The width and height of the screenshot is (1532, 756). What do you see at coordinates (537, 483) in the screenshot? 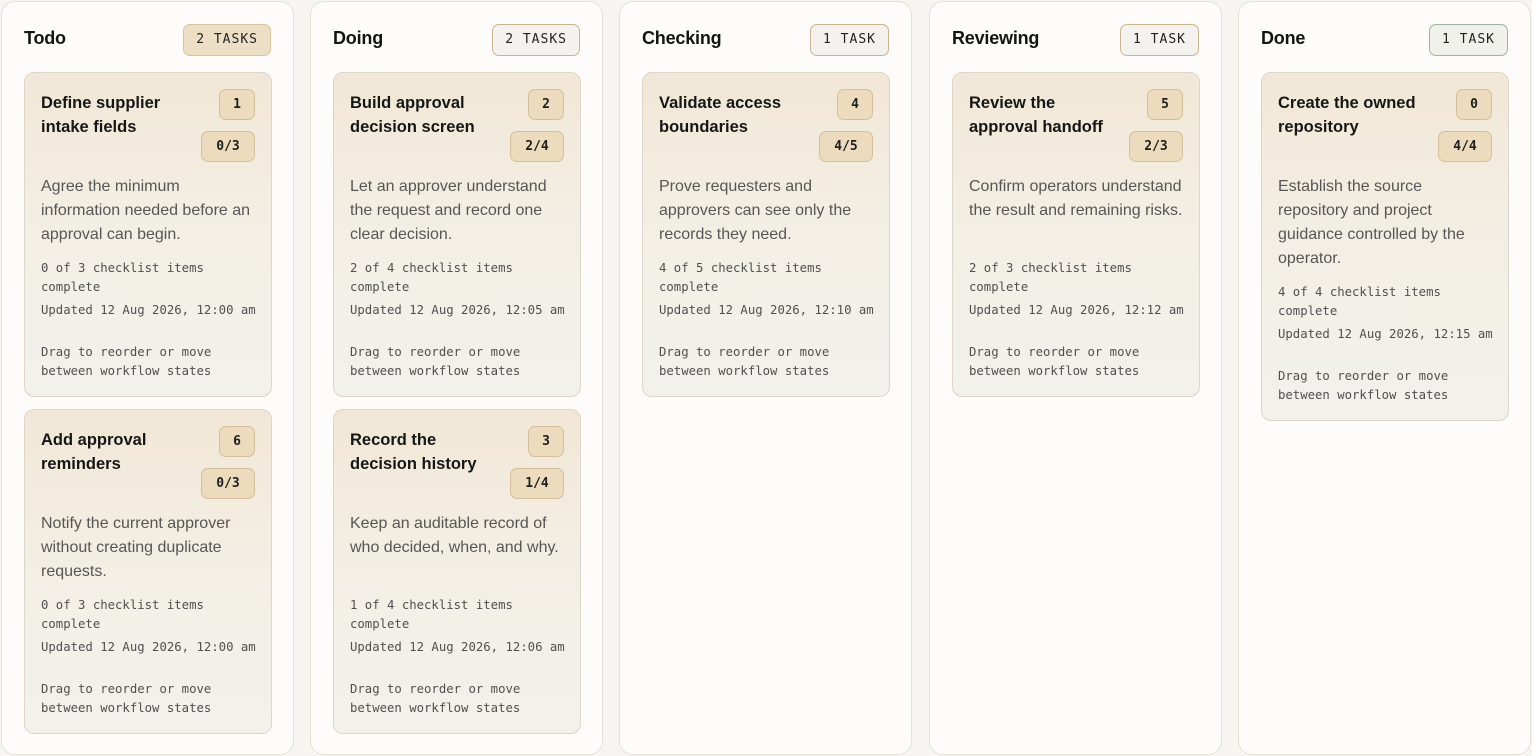
I see `progress-badge: 1/4` at bounding box center [537, 483].